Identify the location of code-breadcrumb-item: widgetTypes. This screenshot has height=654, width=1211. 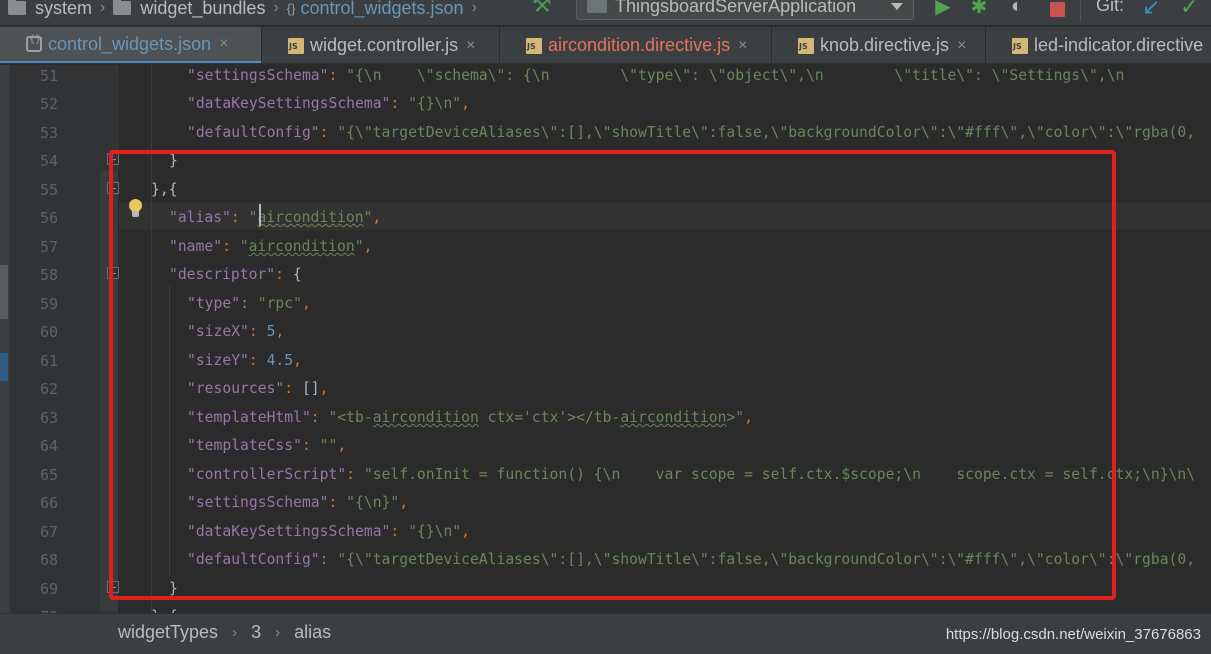
(168, 632).